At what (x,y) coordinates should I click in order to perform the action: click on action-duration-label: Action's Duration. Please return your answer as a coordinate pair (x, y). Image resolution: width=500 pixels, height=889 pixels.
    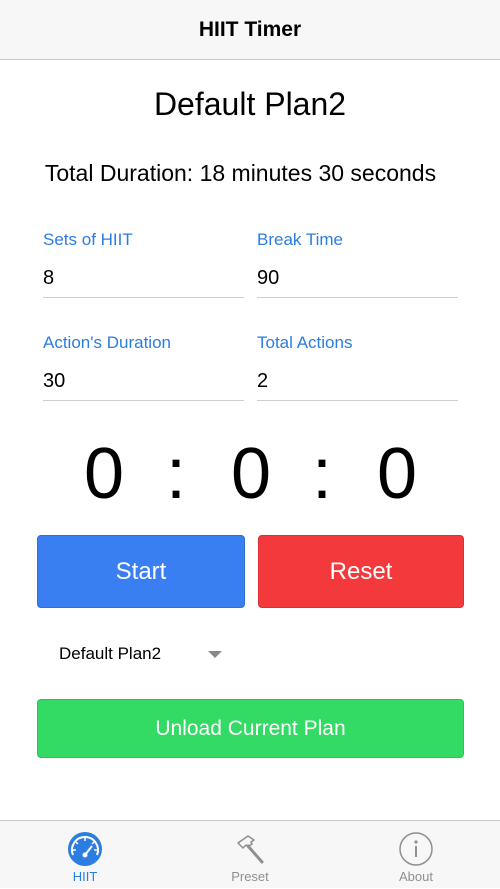
    Looking at the image, I should click on (107, 342).